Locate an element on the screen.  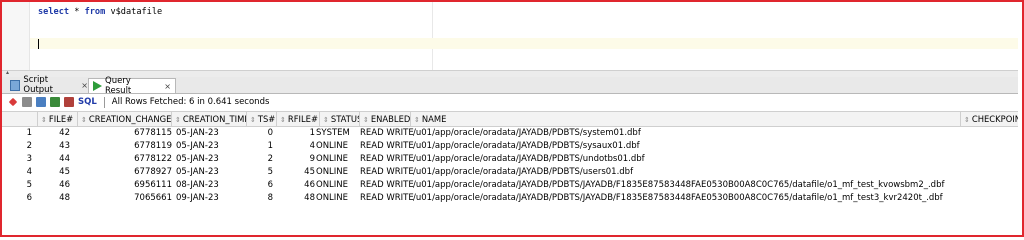
grid-icon is located at coordinates (41, 102).